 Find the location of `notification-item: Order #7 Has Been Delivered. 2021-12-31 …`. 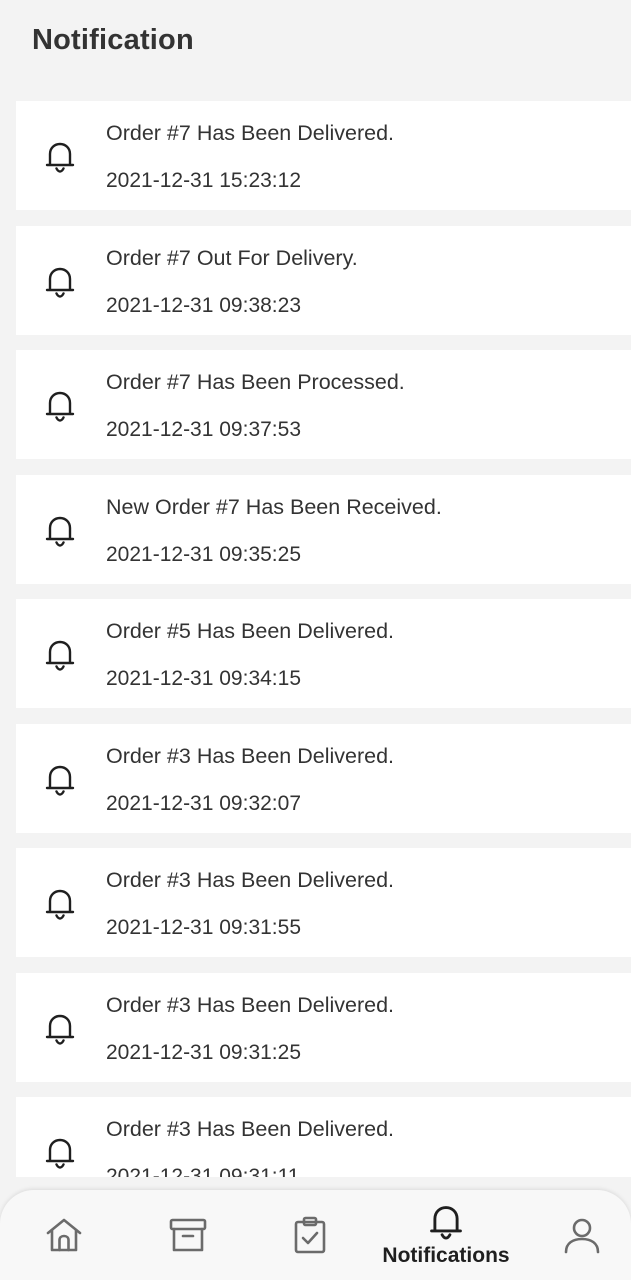

notification-item: Order #7 Has Been Delivered. 2021-12-31 … is located at coordinates (323, 155).